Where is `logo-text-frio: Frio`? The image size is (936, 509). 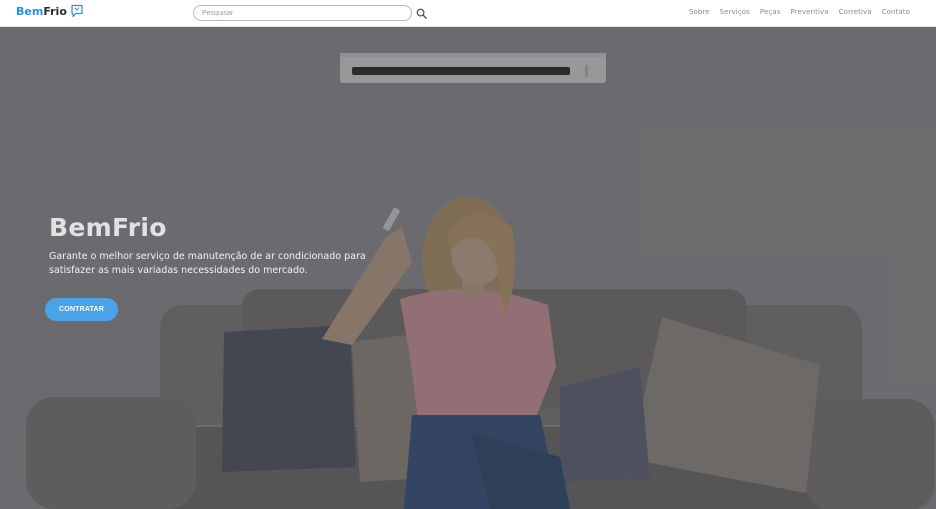
logo-text-frio: Frio is located at coordinates (55, 11).